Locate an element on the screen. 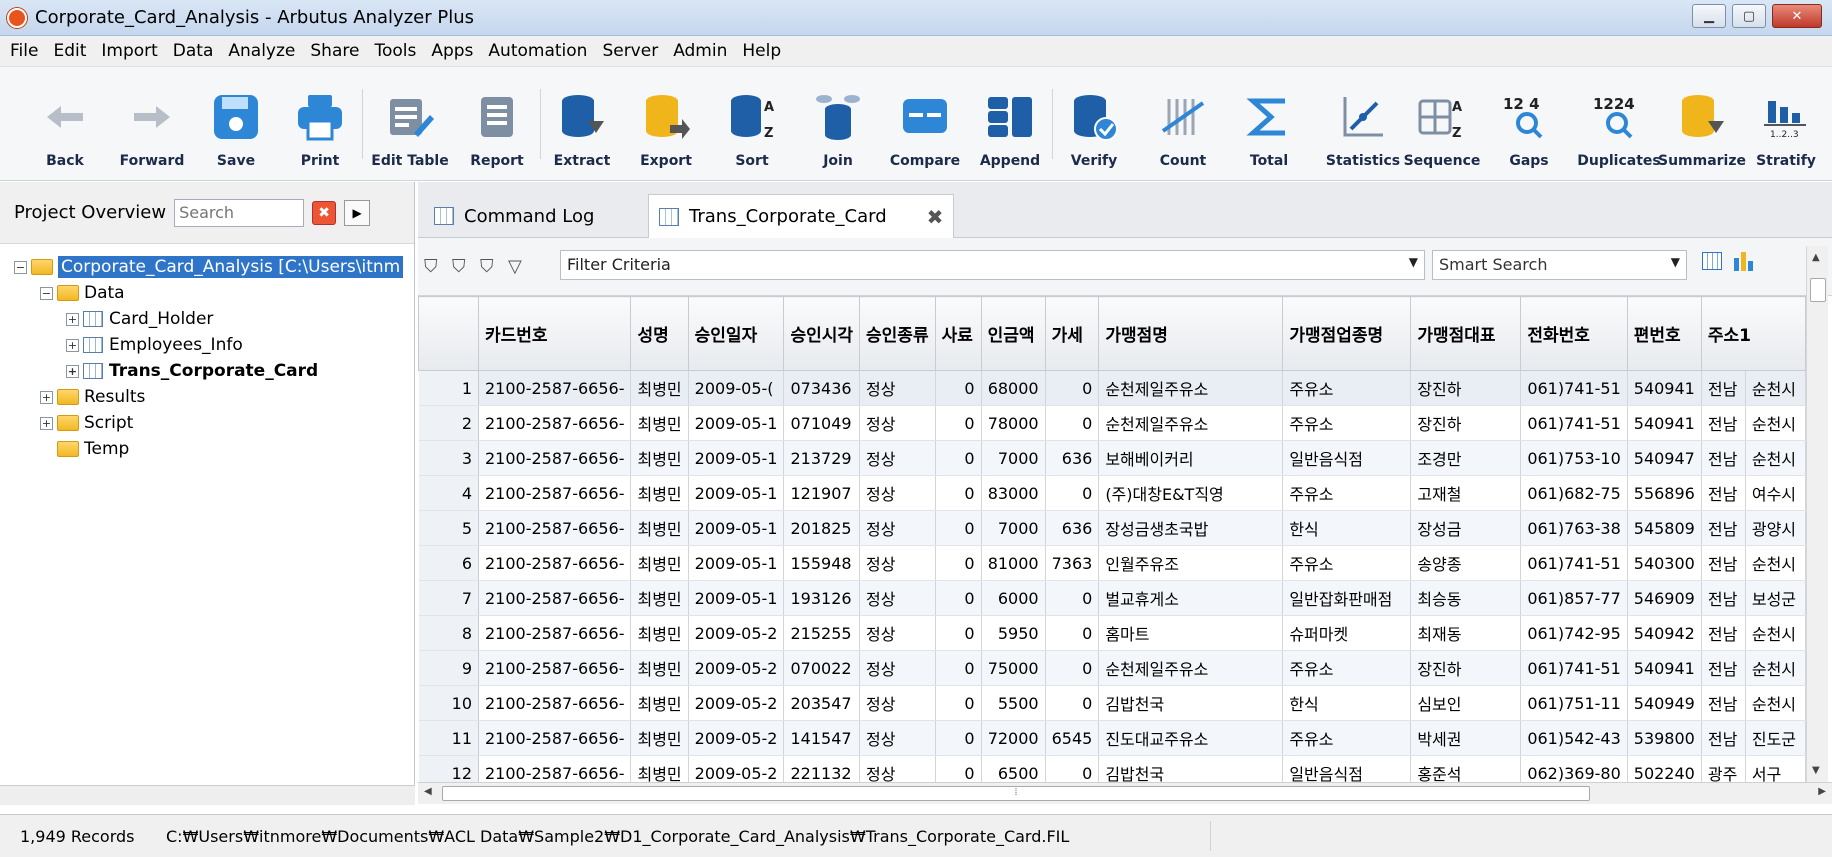  tree-item-employees-info: + Employees_Info is located at coordinates (154, 345).